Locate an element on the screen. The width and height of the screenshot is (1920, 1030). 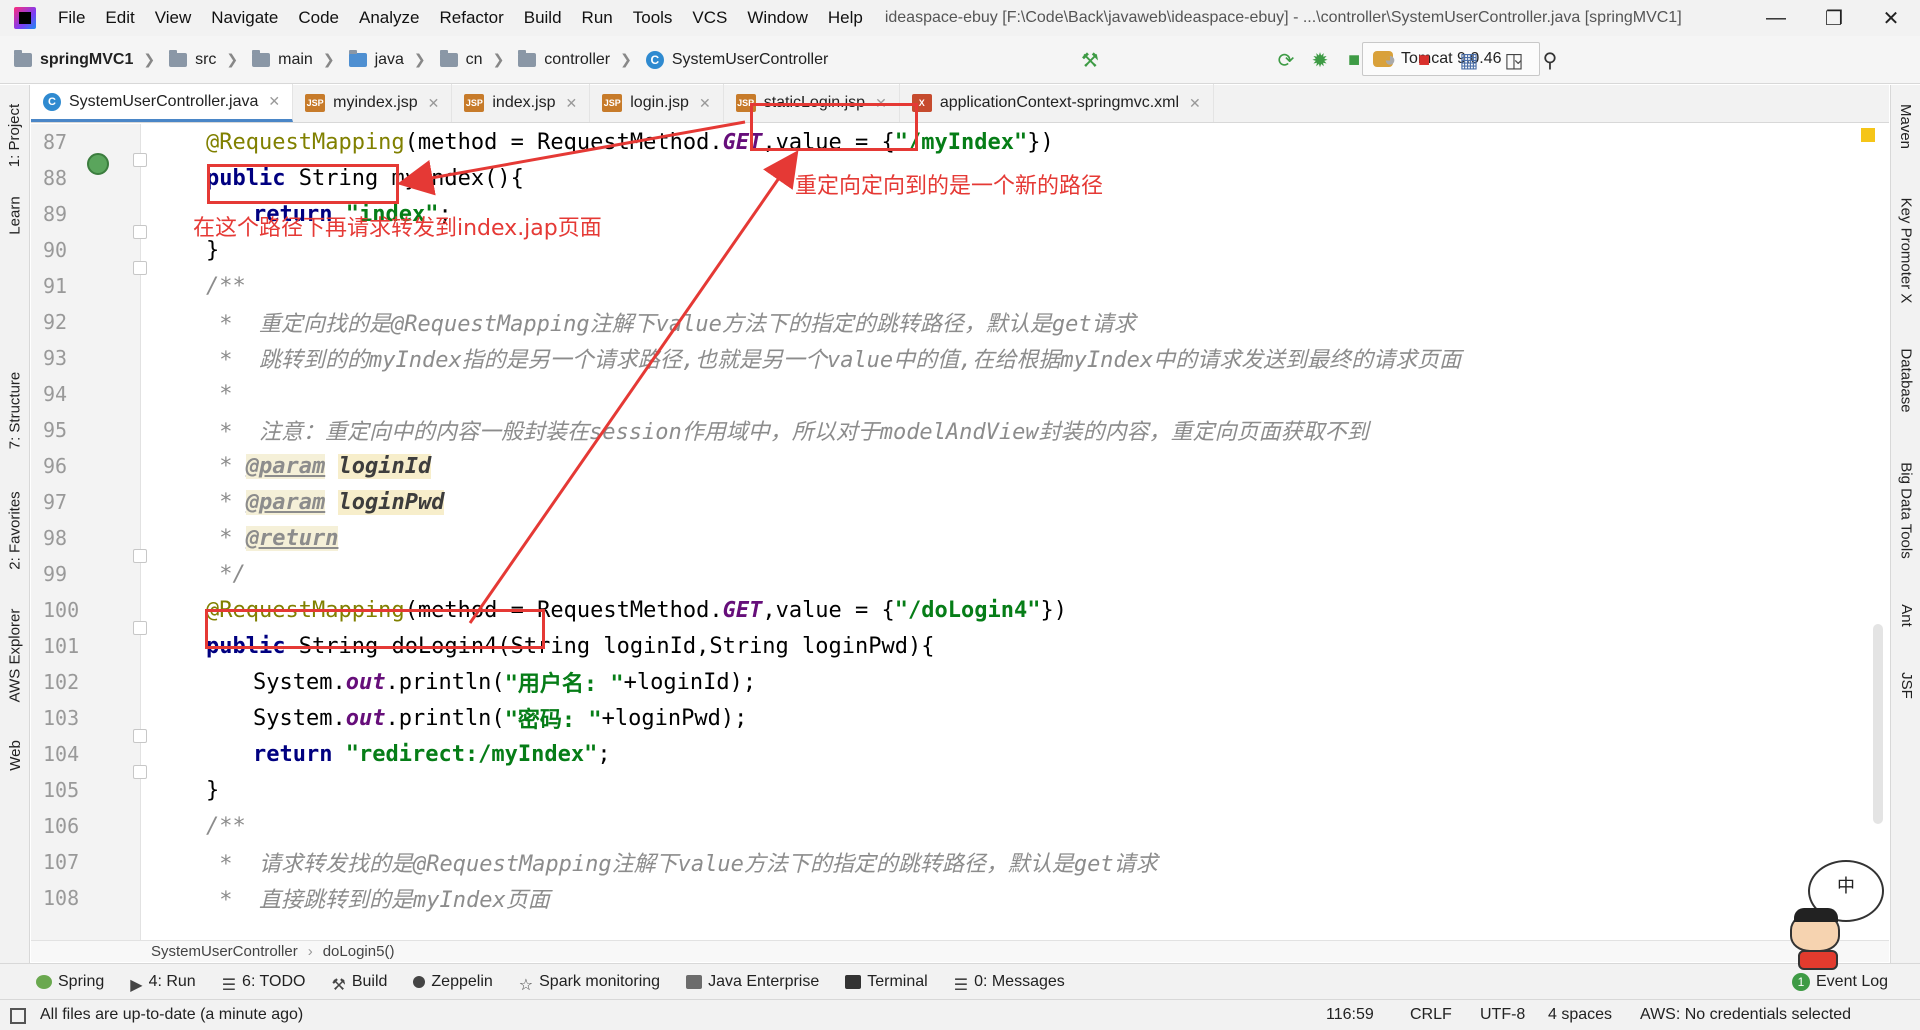
caret-position: 116:59 is located at coordinates (1350, 1015).